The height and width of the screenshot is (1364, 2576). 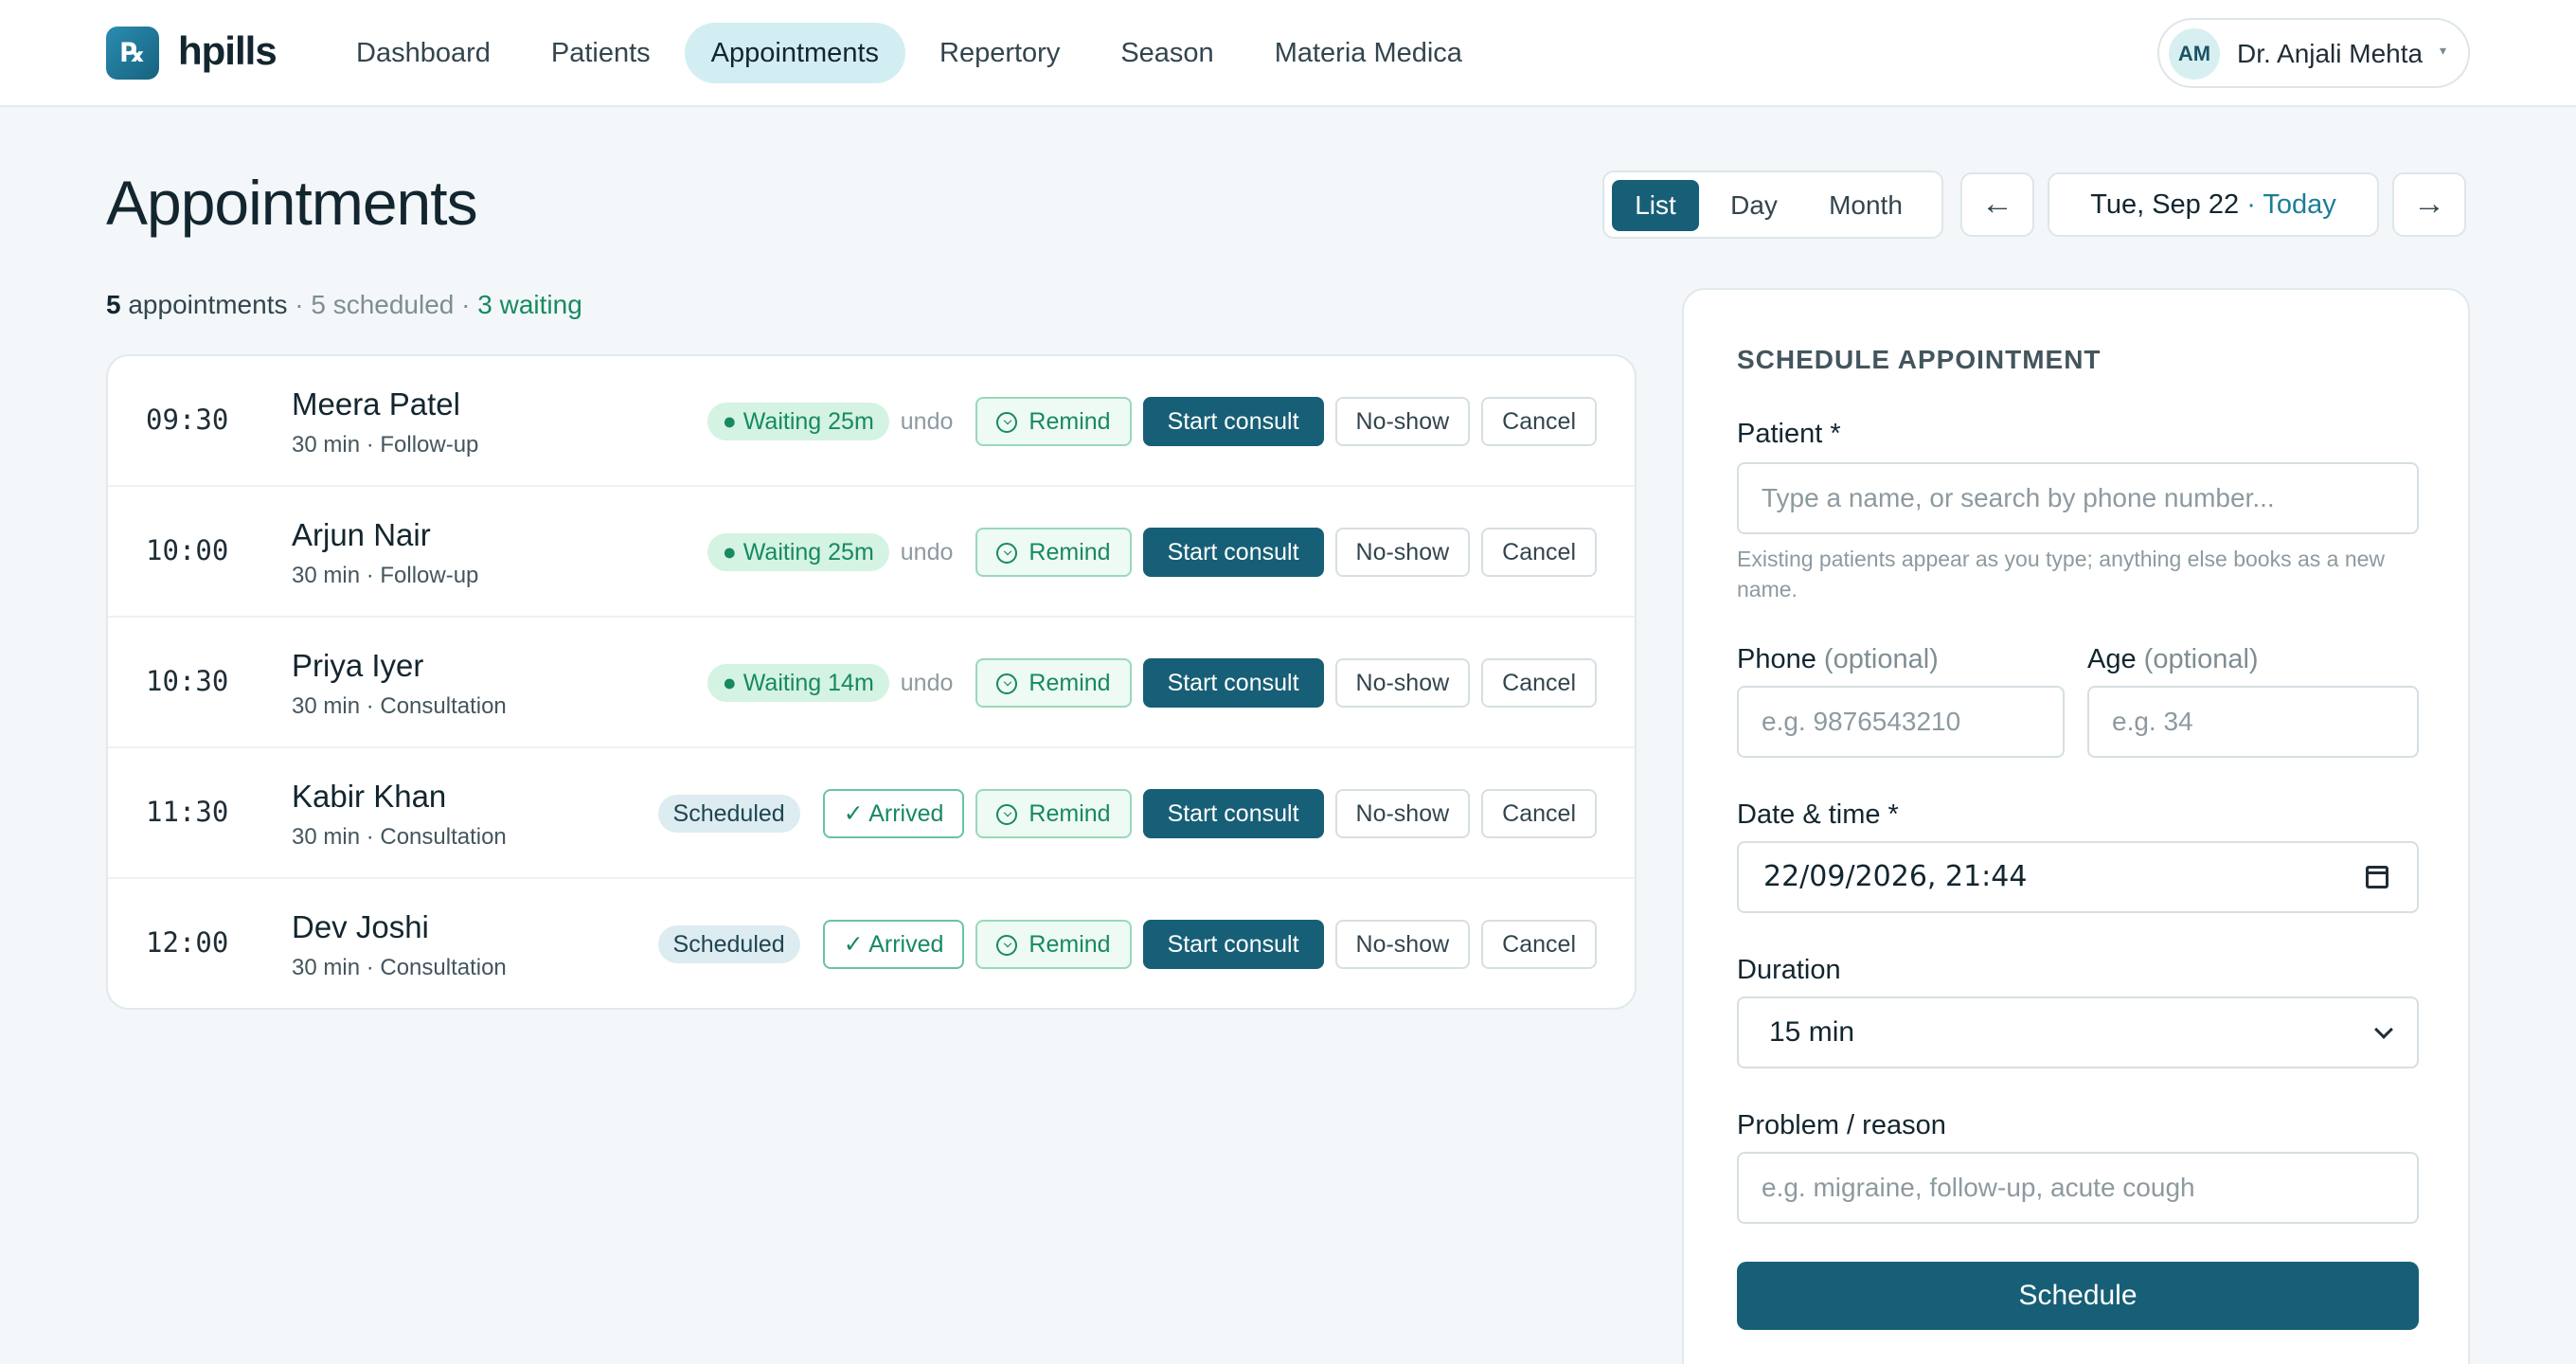 I want to click on caret-down-icon: ▾, so click(x=2443, y=50).